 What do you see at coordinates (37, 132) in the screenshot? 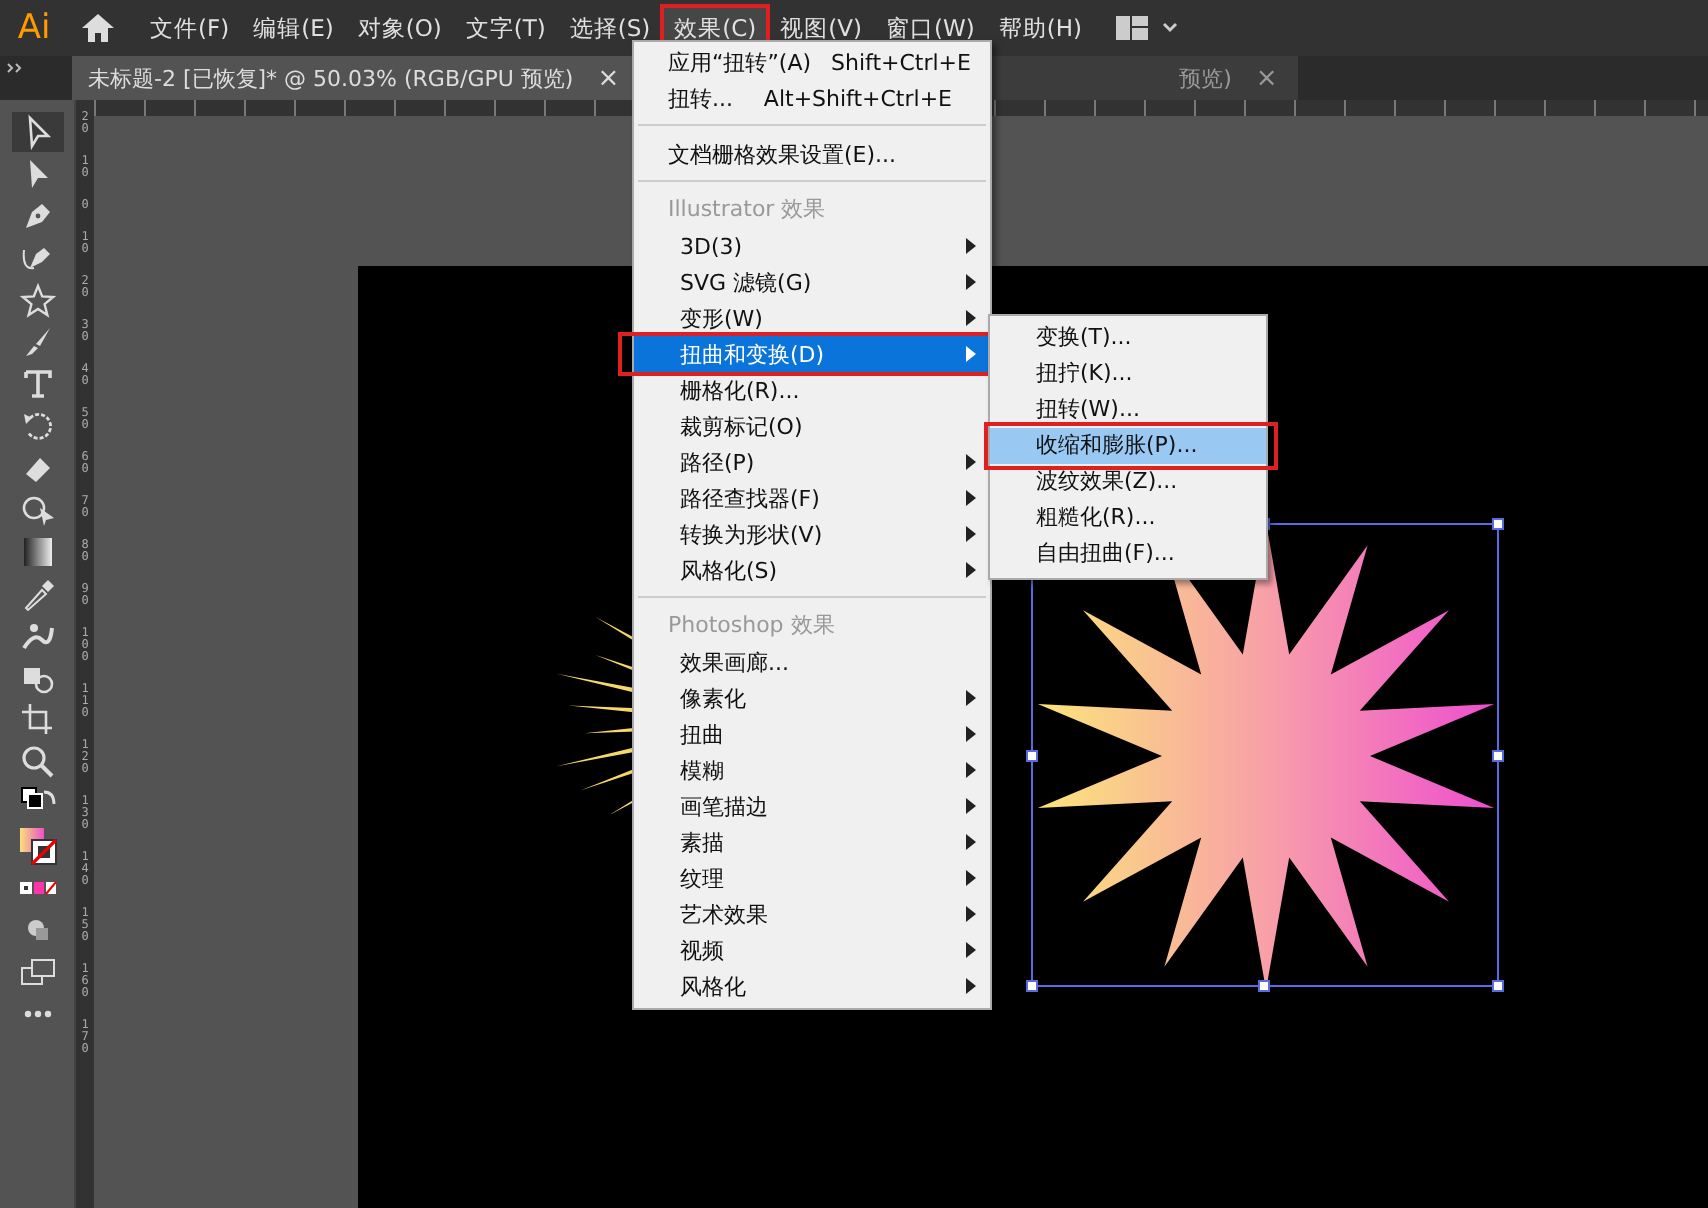
I see `selection-tool-icon` at bounding box center [37, 132].